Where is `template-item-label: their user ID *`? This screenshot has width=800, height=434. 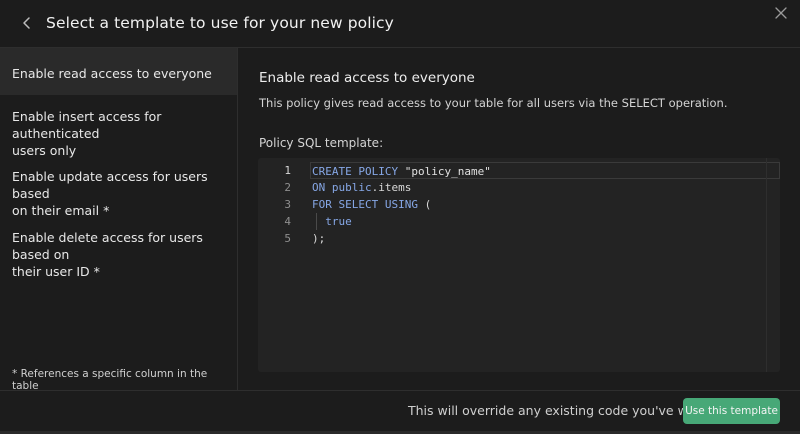 template-item-label: their user ID * is located at coordinates (56, 271).